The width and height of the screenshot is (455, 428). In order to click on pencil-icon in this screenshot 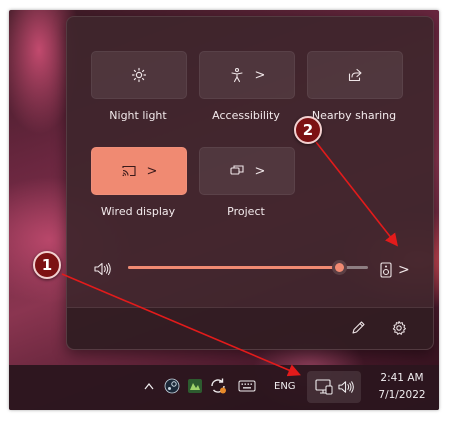, I will do `click(358, 327)`.